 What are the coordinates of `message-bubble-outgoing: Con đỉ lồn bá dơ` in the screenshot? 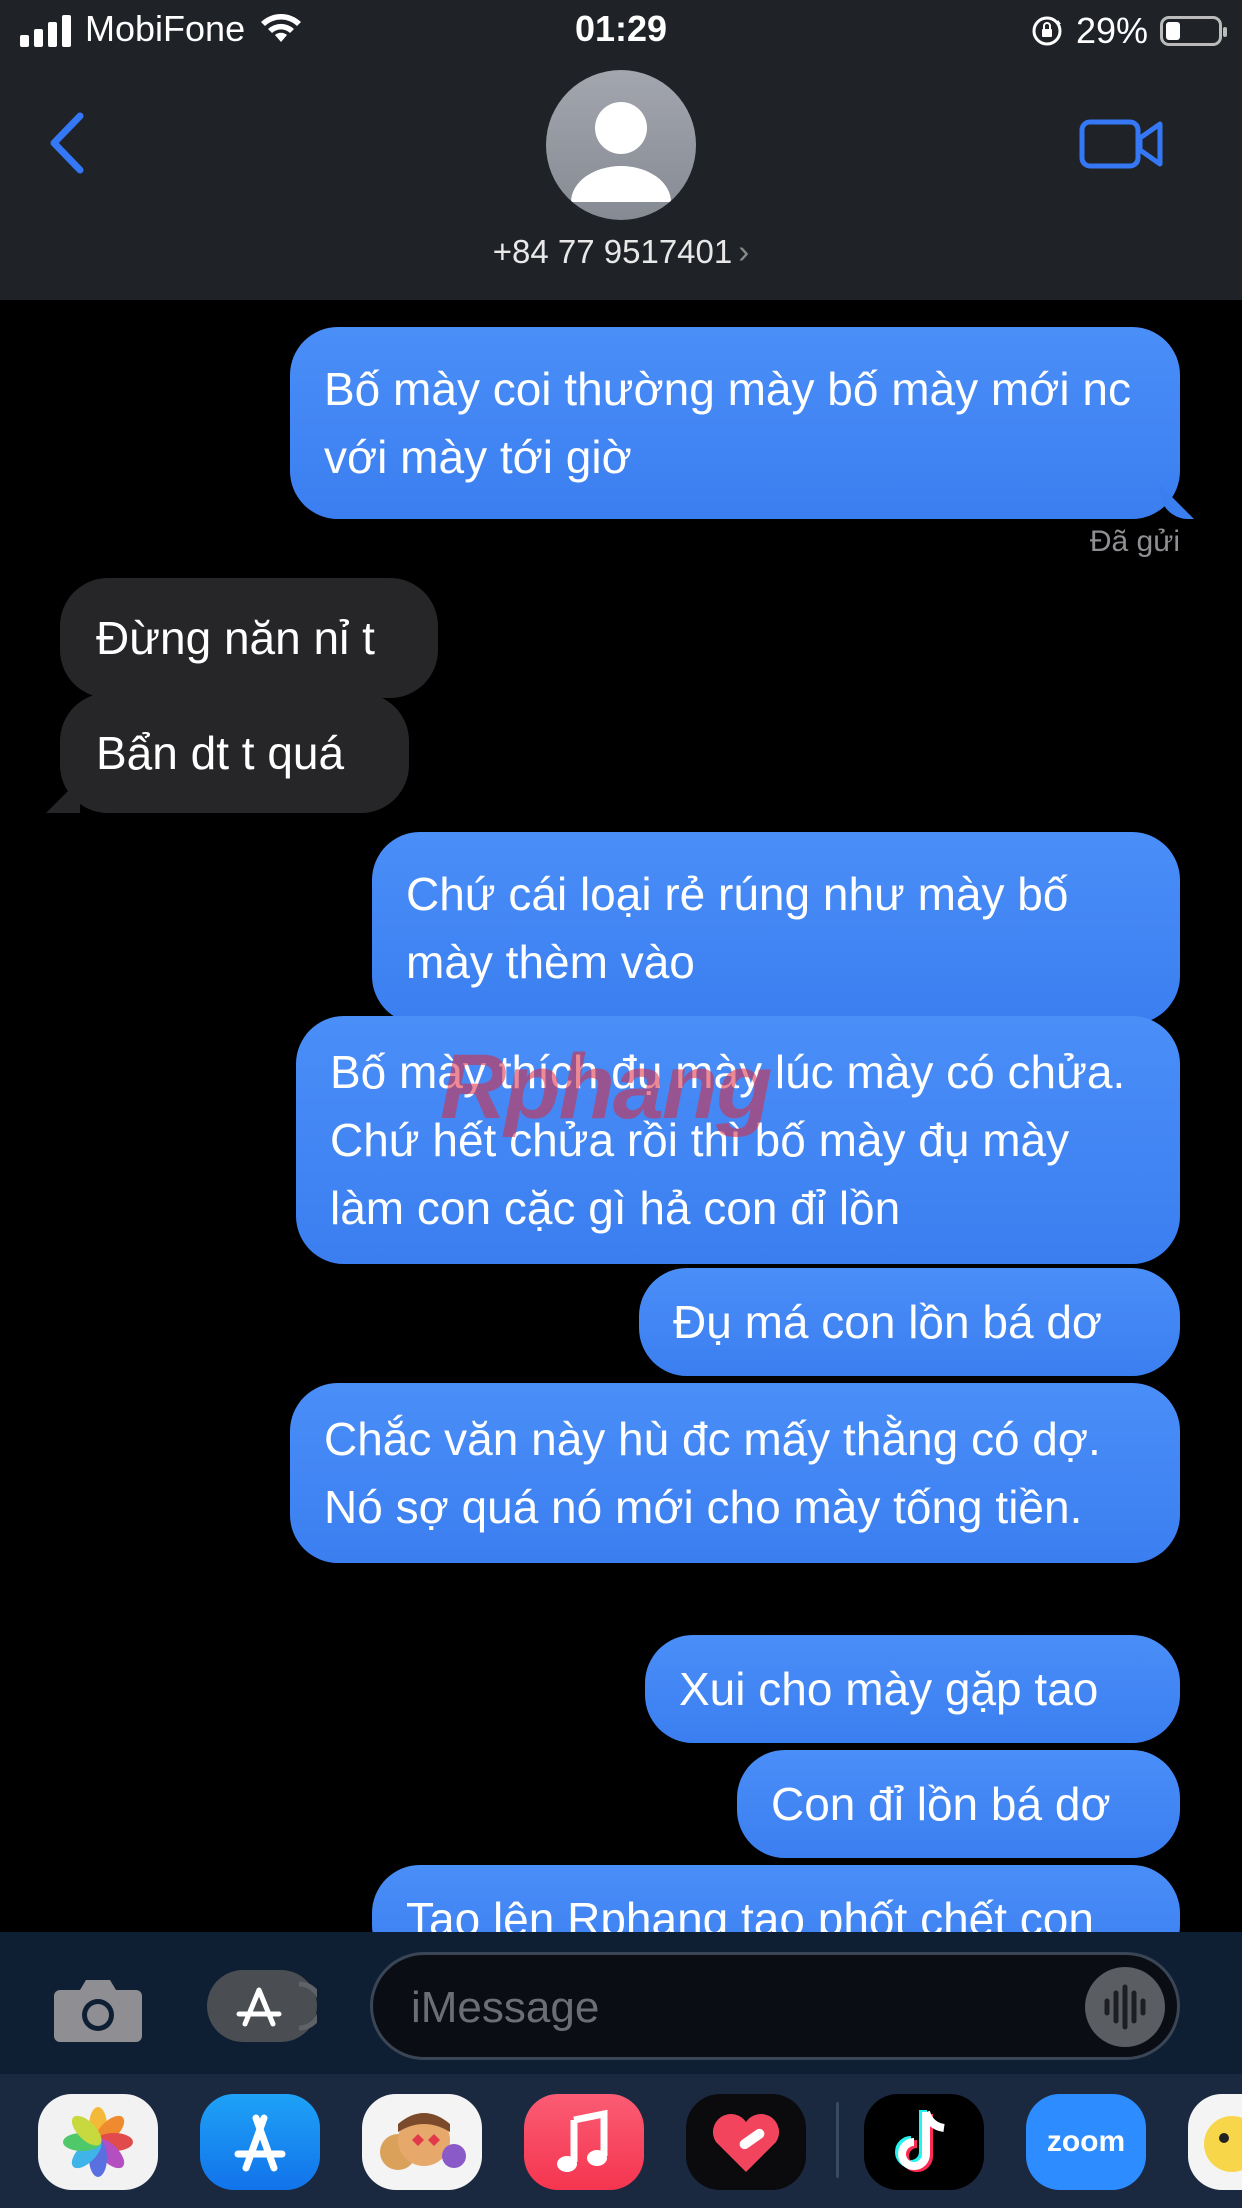 It's located at (958, 1804).